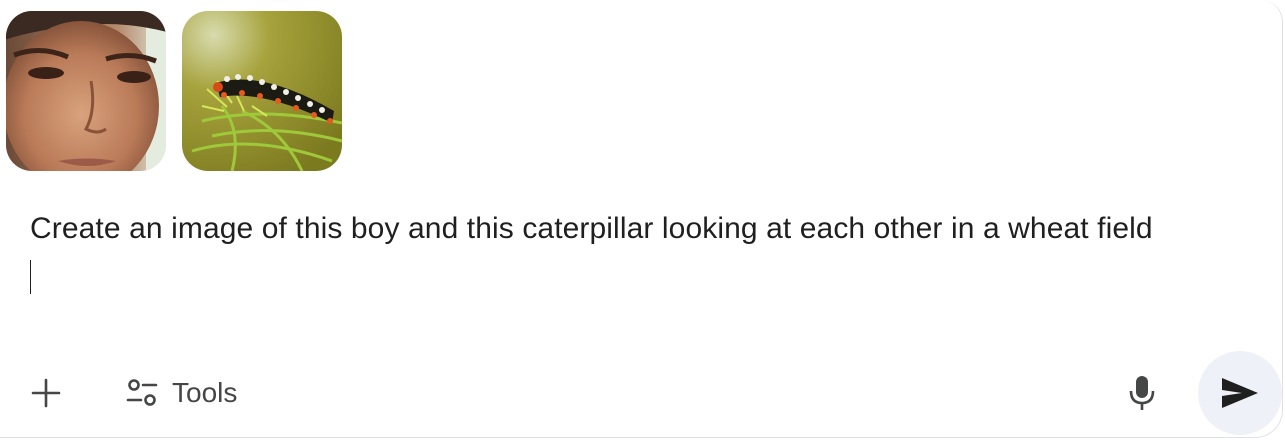  I want to click on add-button, so click(46, 393).